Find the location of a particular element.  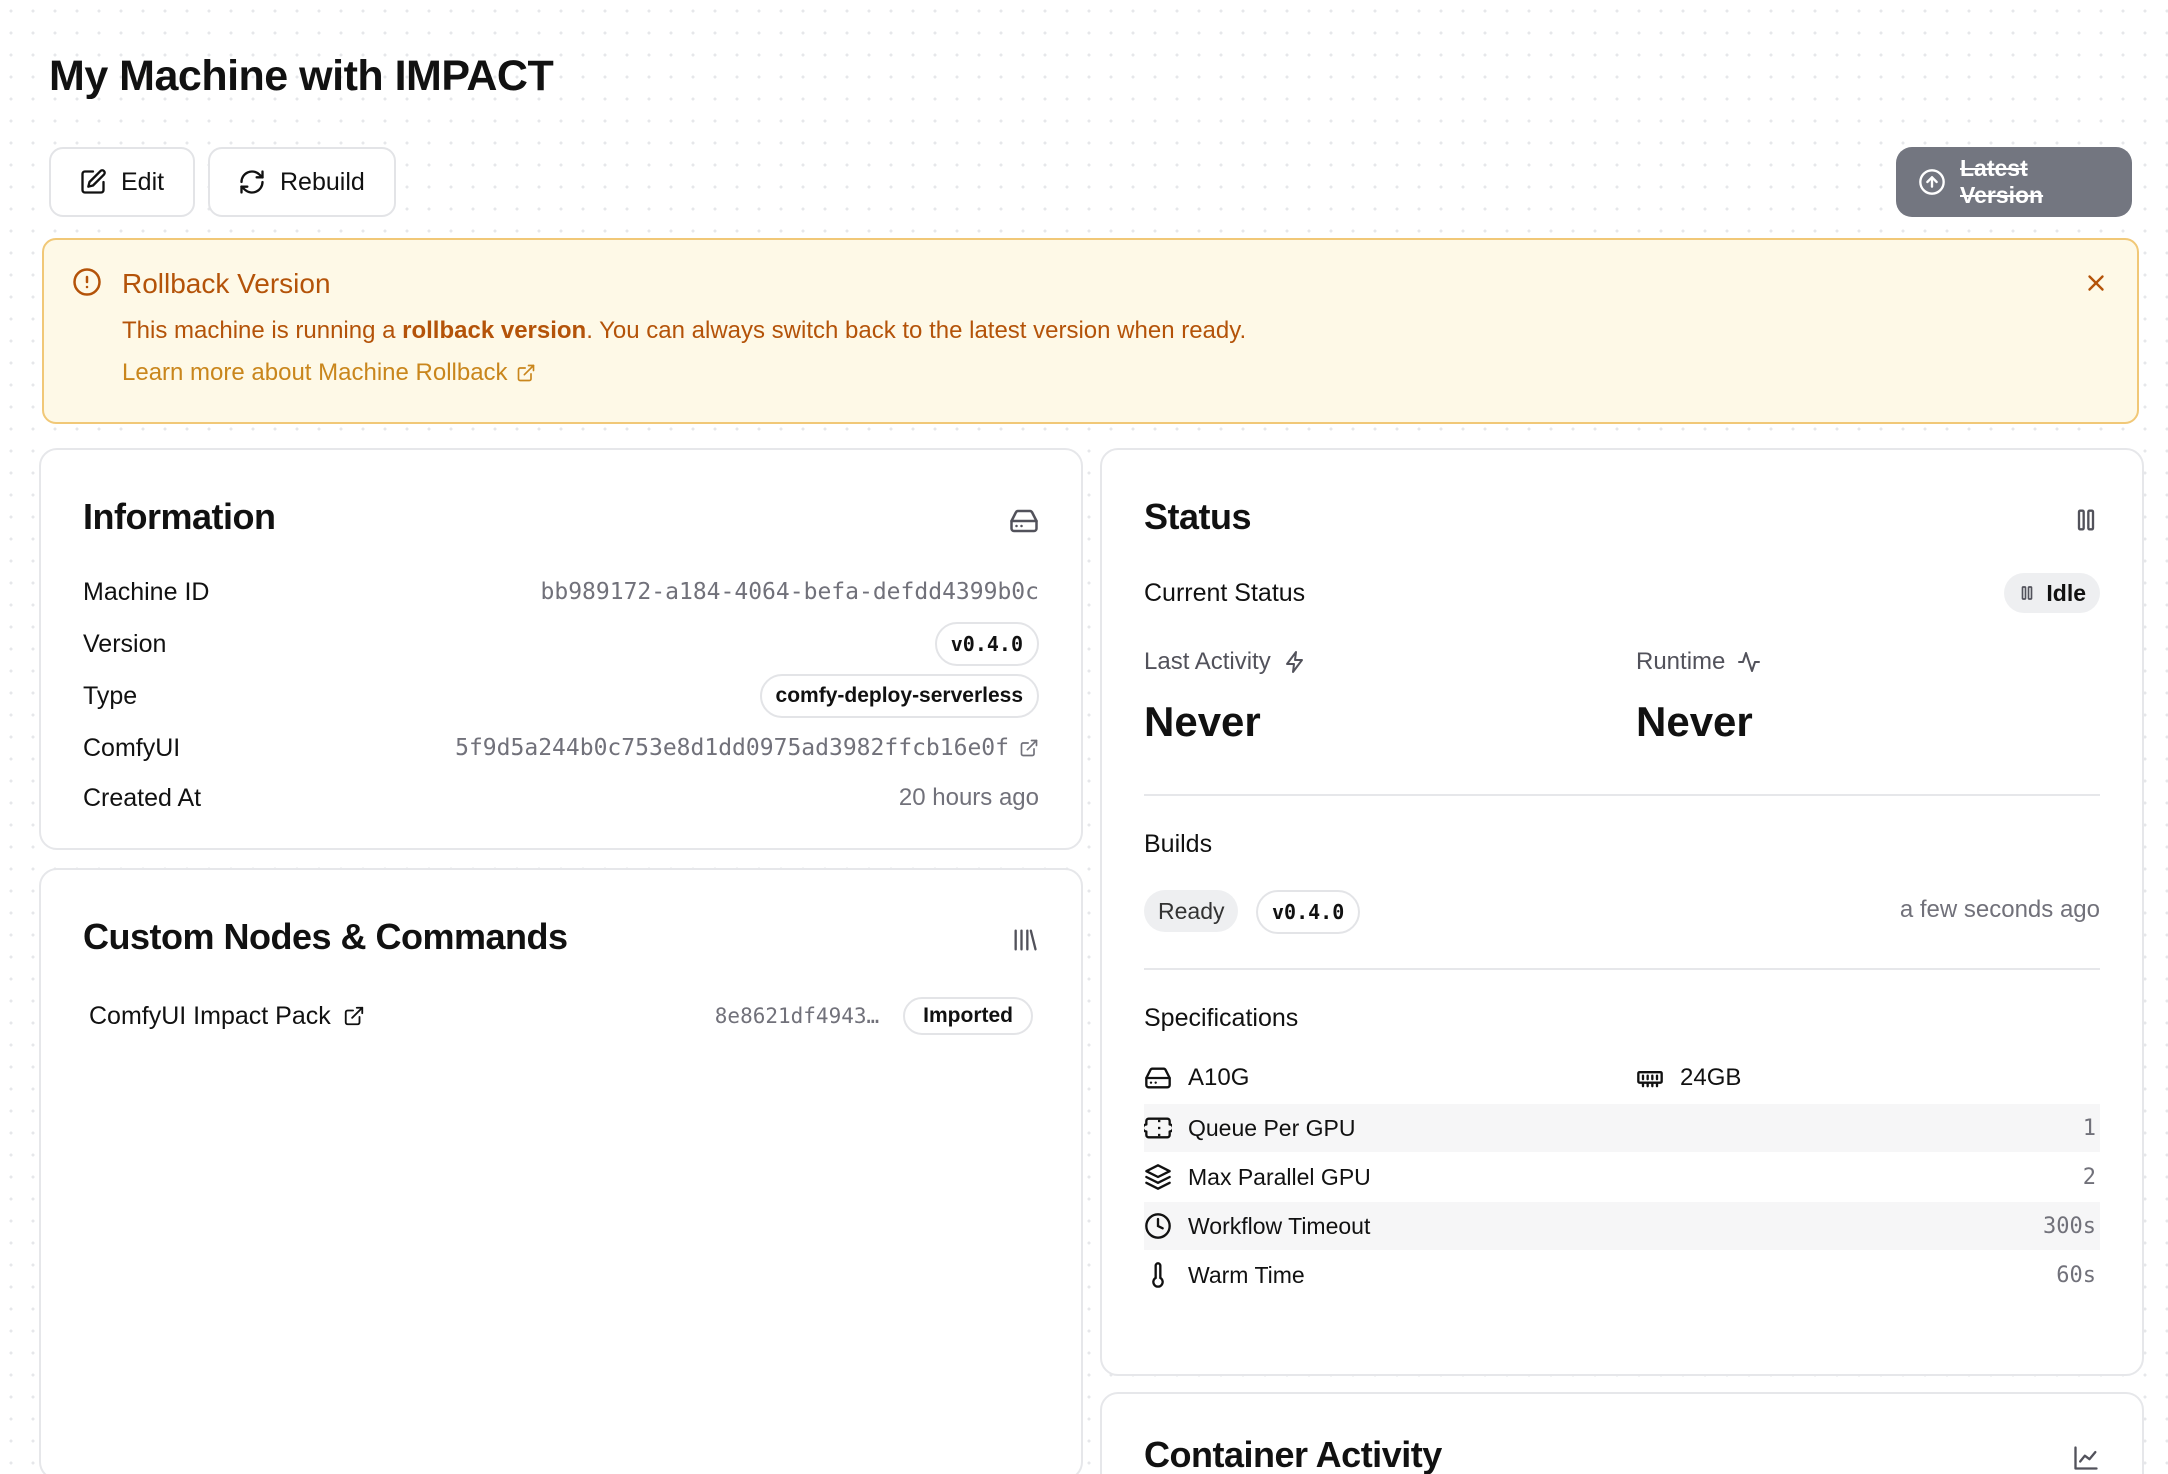

comfyui-label: ComfyUI is located at coordinates (132, 747).